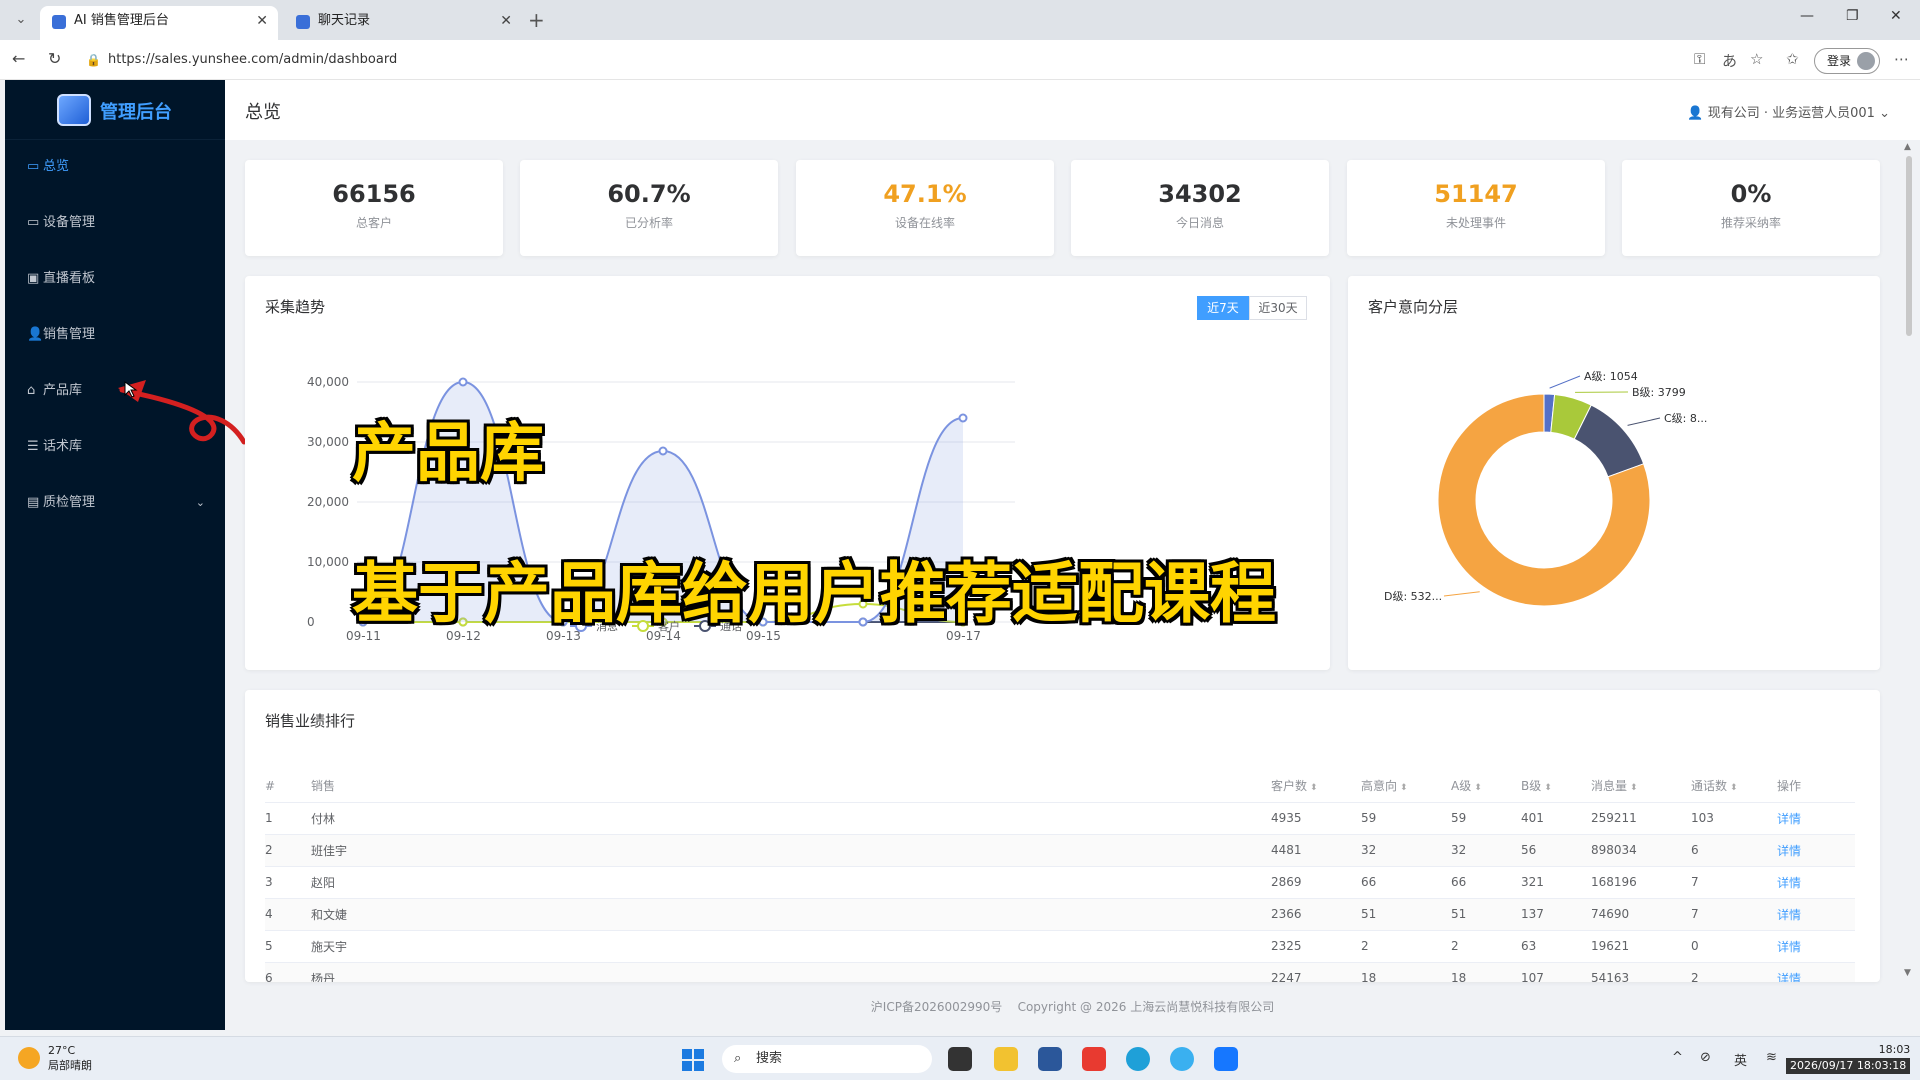  Describe the element at coordinates (328, 562) in the screenshot. I see `y-tick-label: 10,000` at that location.